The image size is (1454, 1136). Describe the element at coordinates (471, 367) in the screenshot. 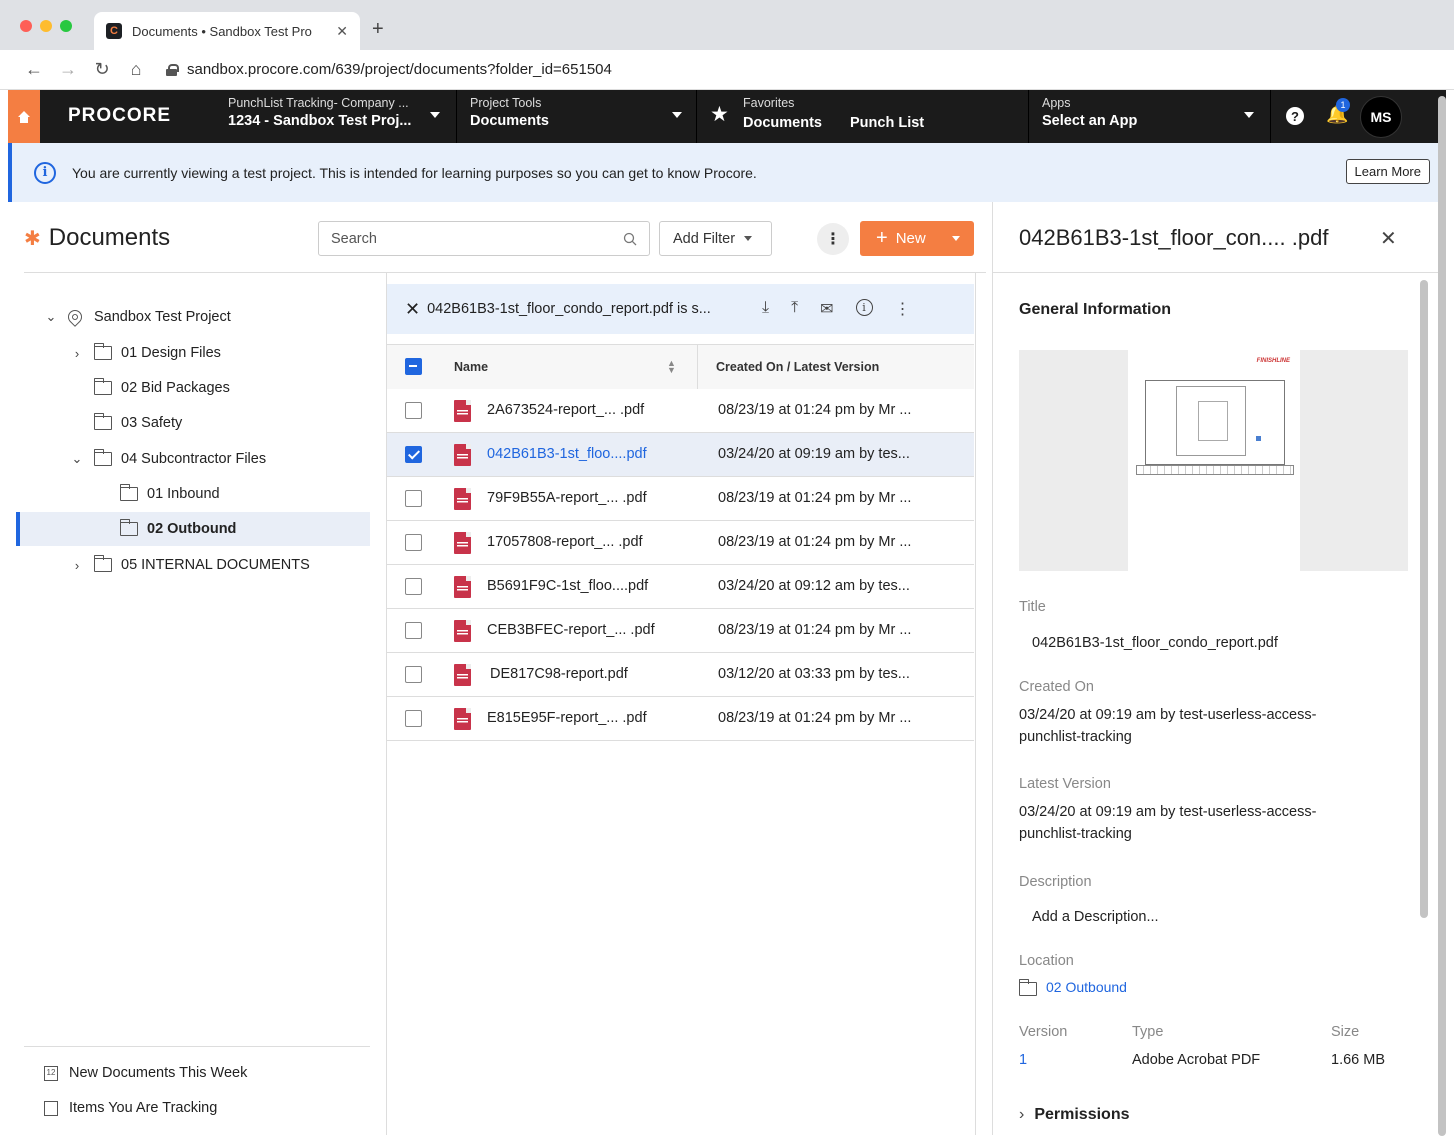

I see `column-header-name: Name` at that location.